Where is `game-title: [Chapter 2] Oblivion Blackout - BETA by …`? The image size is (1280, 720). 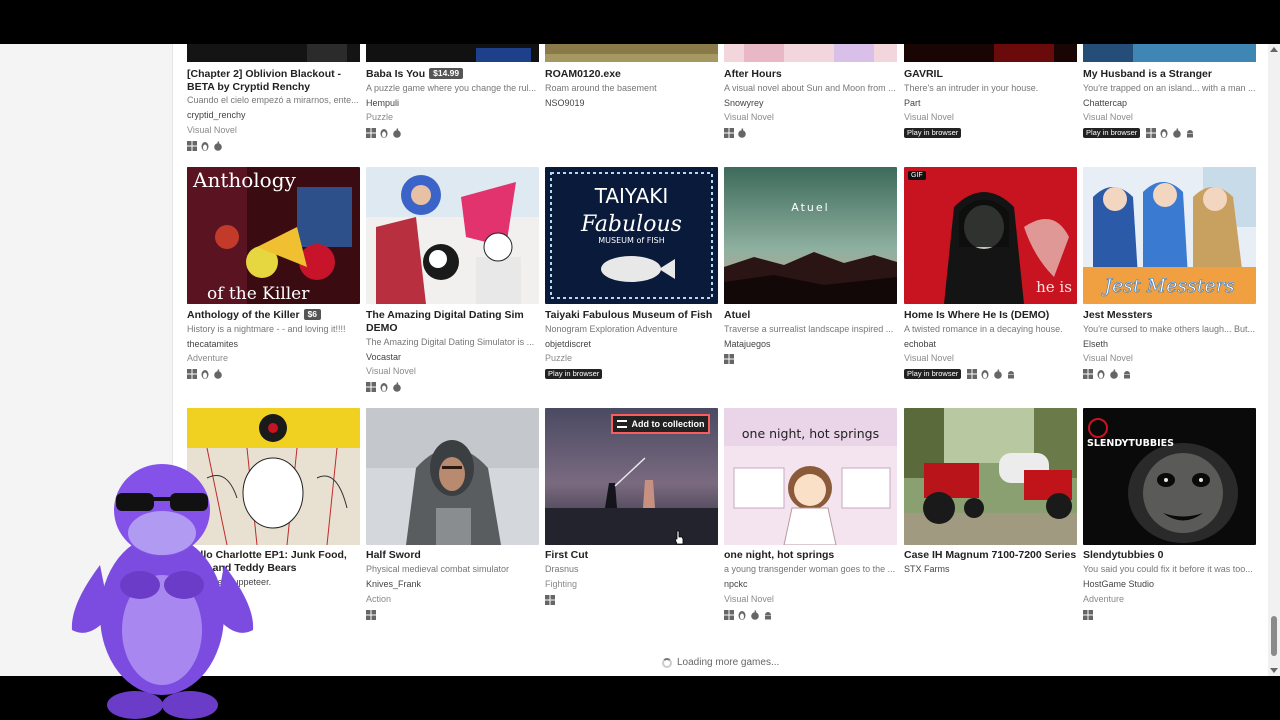
game-title: [Chapter 2] Oblivion Blackout - BETA by … is located at coordinates (273, 80).